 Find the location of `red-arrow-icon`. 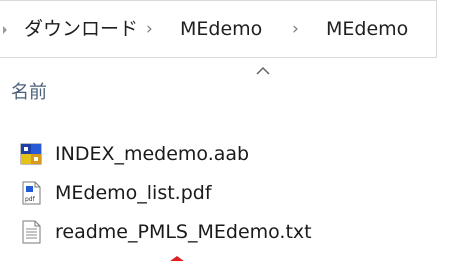

red-arrow-icon is located at coordinates (177, 258).